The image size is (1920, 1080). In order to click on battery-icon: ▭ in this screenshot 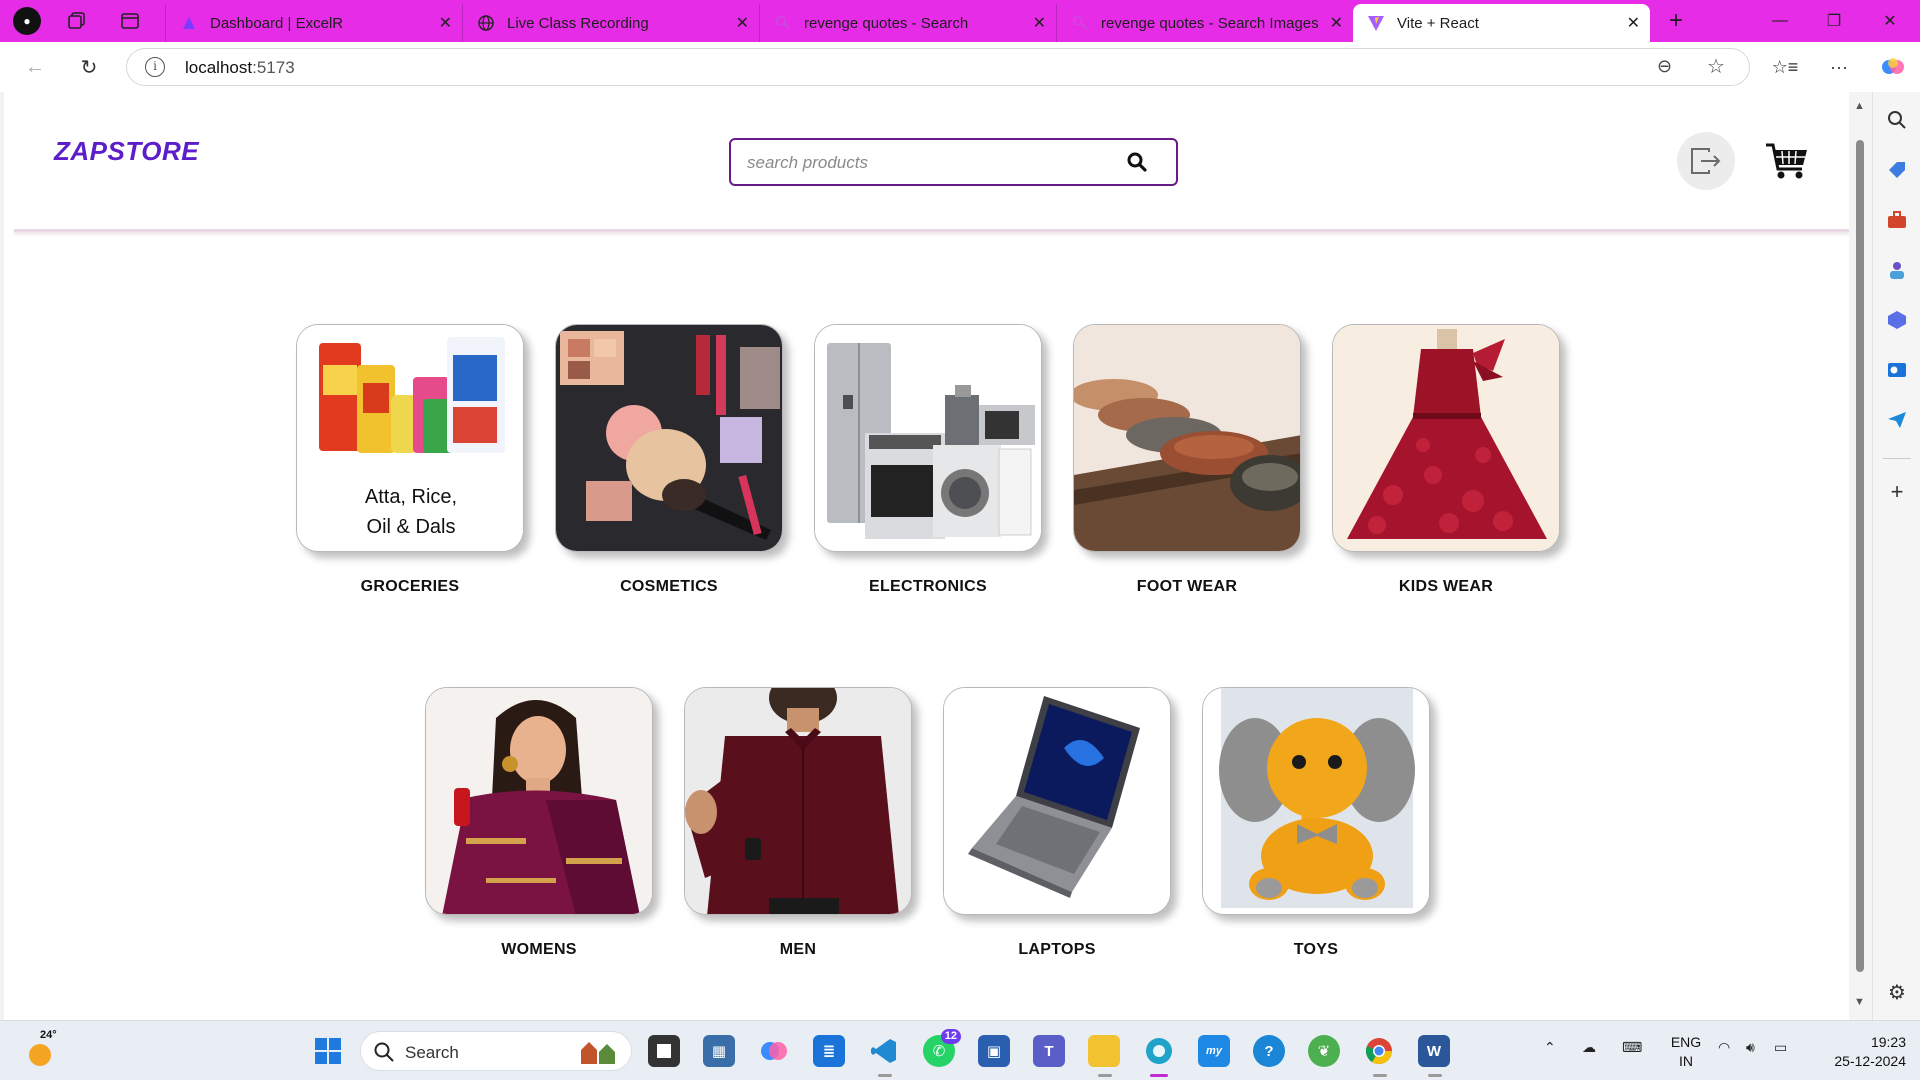, I will do `click(1780, 1047)`.